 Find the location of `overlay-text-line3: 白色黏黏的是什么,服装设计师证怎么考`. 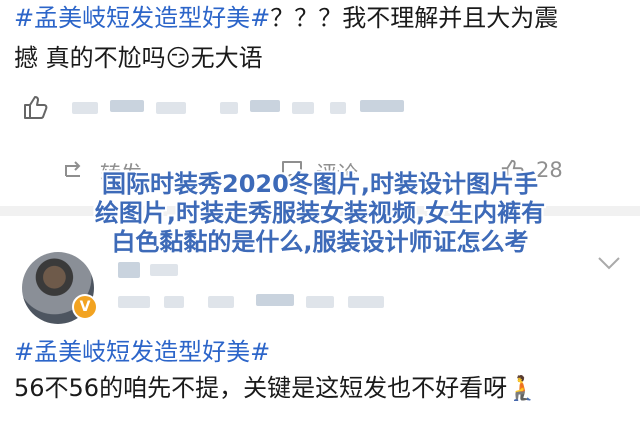

overlay-text-line3: 白色黏黏的是什么,服装设计师证怎么考 is located at coordinates (320, 242).